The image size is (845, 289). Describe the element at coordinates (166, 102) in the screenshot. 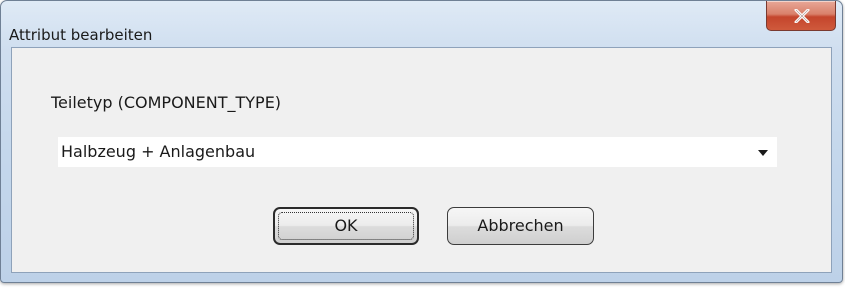

I see `component-type-label: Teiletyp (COMPONENT_TYPE)` at that location.